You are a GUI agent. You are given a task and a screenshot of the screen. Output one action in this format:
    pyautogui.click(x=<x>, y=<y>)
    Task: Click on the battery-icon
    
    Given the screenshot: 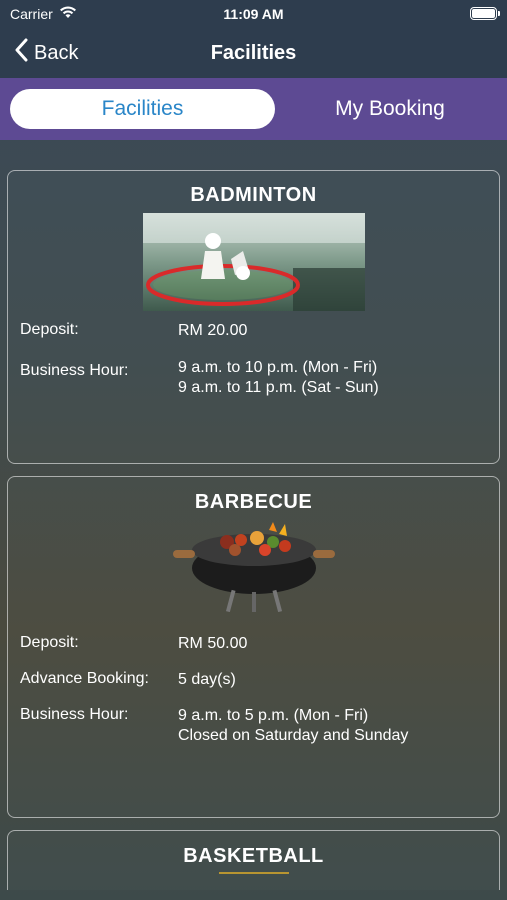 What is the action you would take?
    pyautogui.click(x=485, y=13)
    